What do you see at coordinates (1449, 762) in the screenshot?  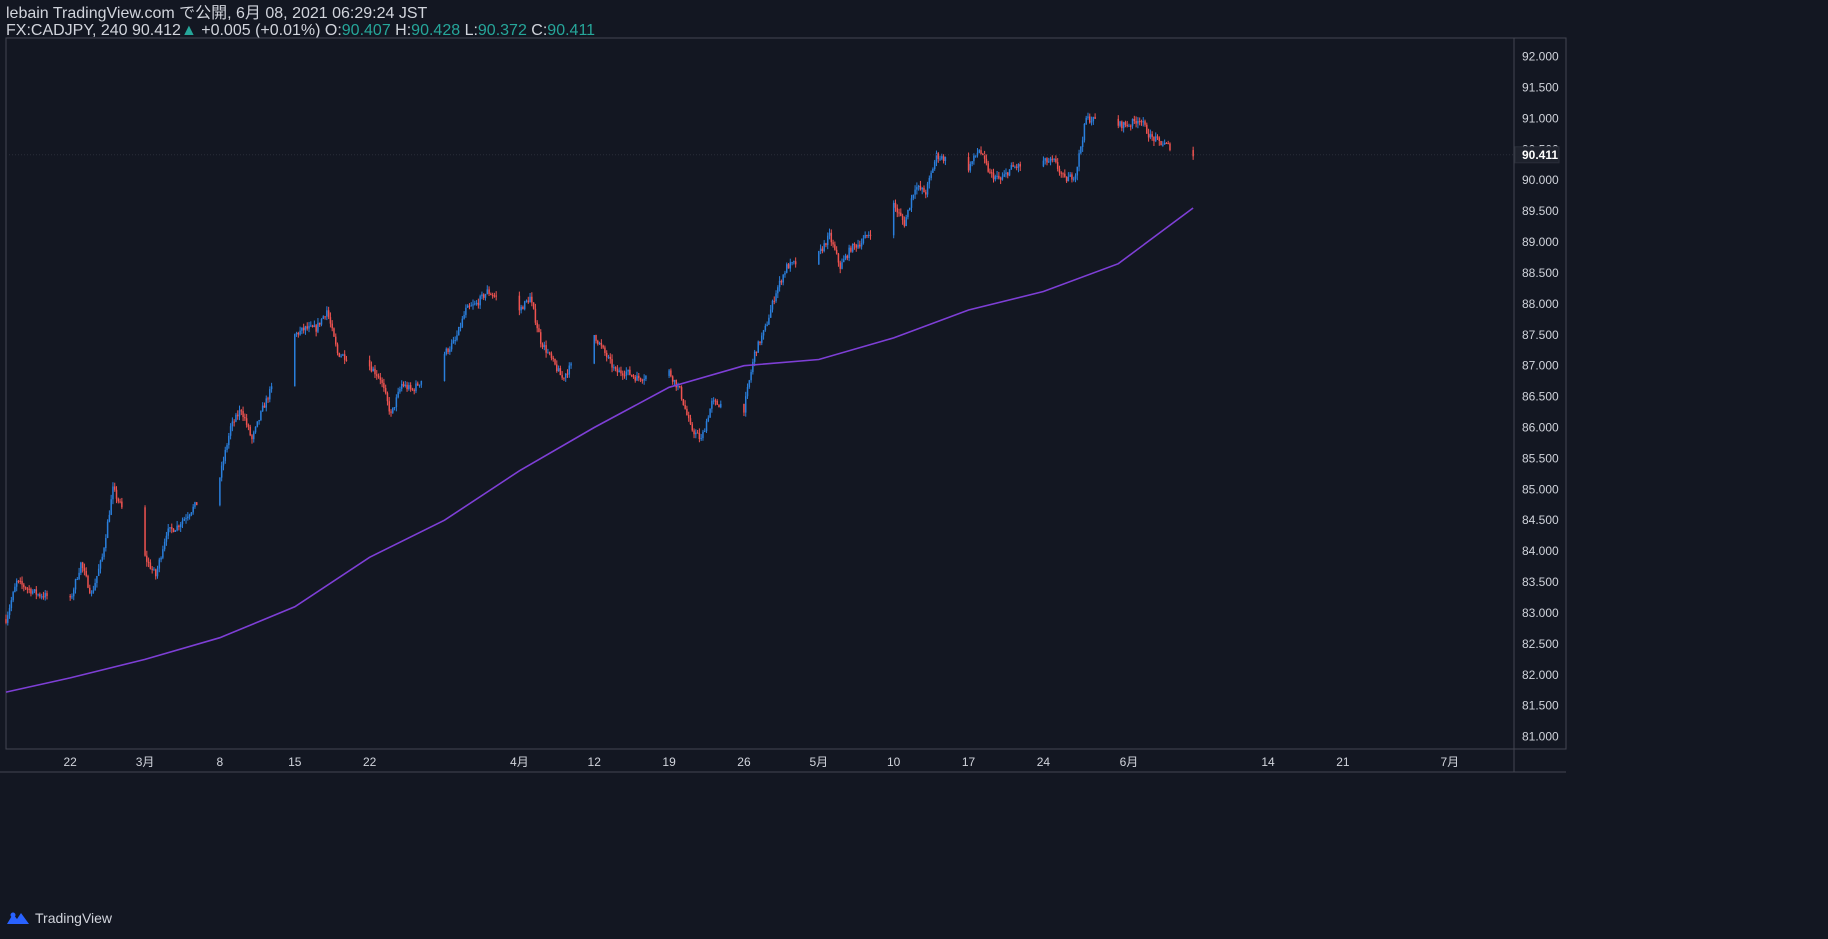 I see `time-tick-label: 7月` at bounding box center [1449, 762].